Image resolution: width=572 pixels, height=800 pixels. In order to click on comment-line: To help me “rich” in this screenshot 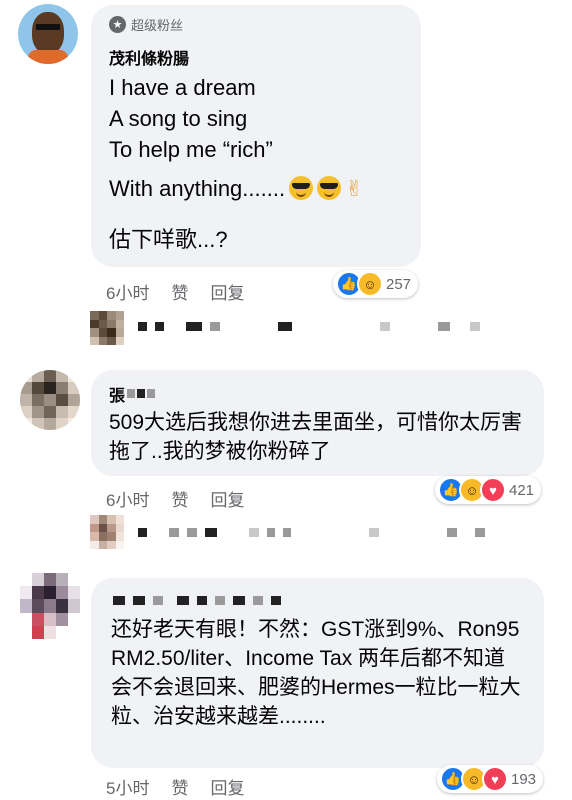, I will do `click(191, 149)`.